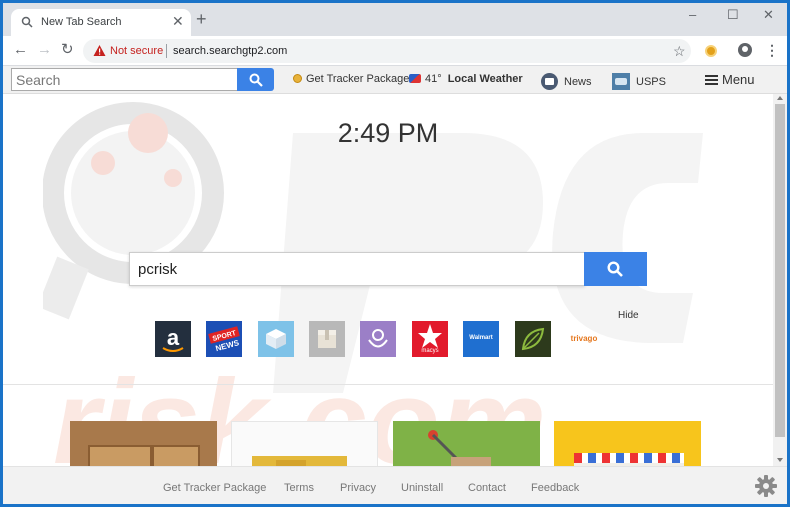 This screenshot has width=790, height=507. I want to click on page-scrollbar, so click(780, 280).